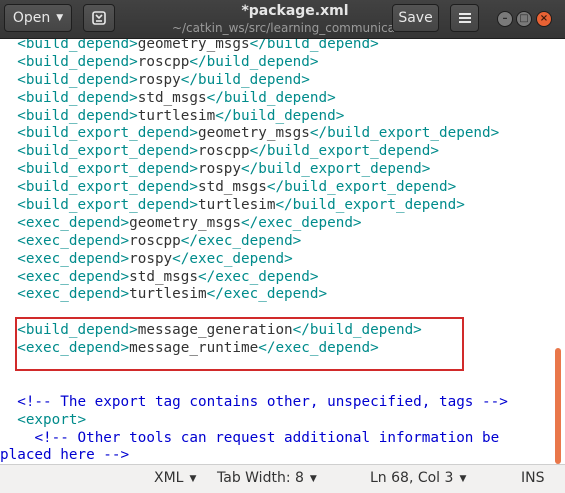 This screenshot has height=493, width=565. I want to click on language-label: XML, so click(169, 478).